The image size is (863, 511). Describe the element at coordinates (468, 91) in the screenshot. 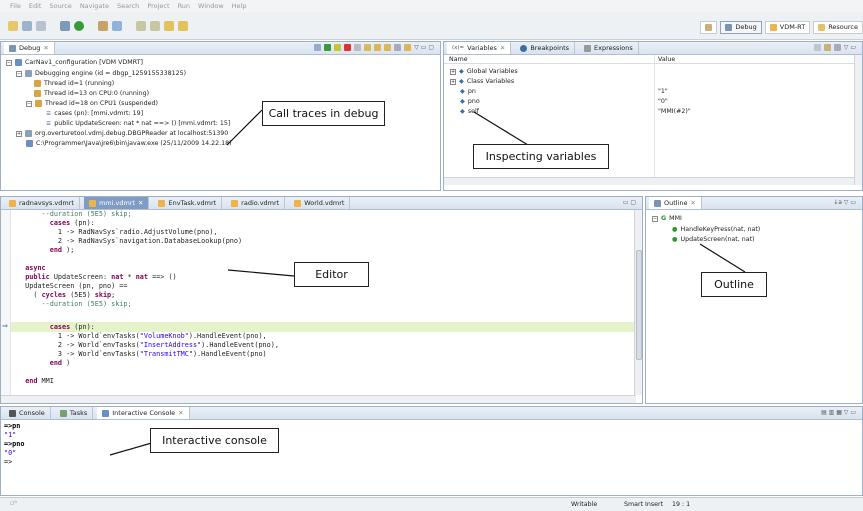

I see `variable-row: ◆ pn` at that location.